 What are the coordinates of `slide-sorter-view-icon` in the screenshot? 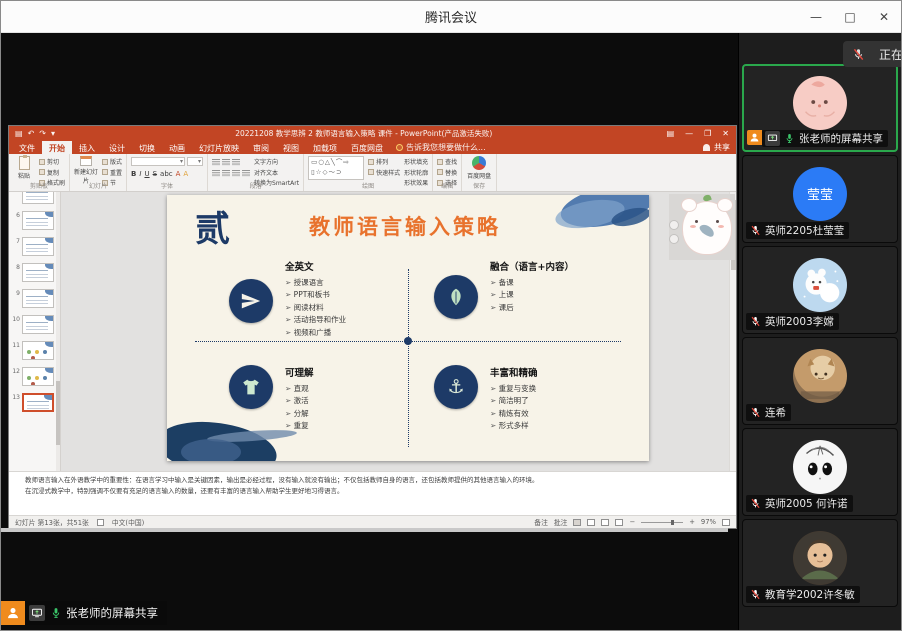 It's located at (591, 522).